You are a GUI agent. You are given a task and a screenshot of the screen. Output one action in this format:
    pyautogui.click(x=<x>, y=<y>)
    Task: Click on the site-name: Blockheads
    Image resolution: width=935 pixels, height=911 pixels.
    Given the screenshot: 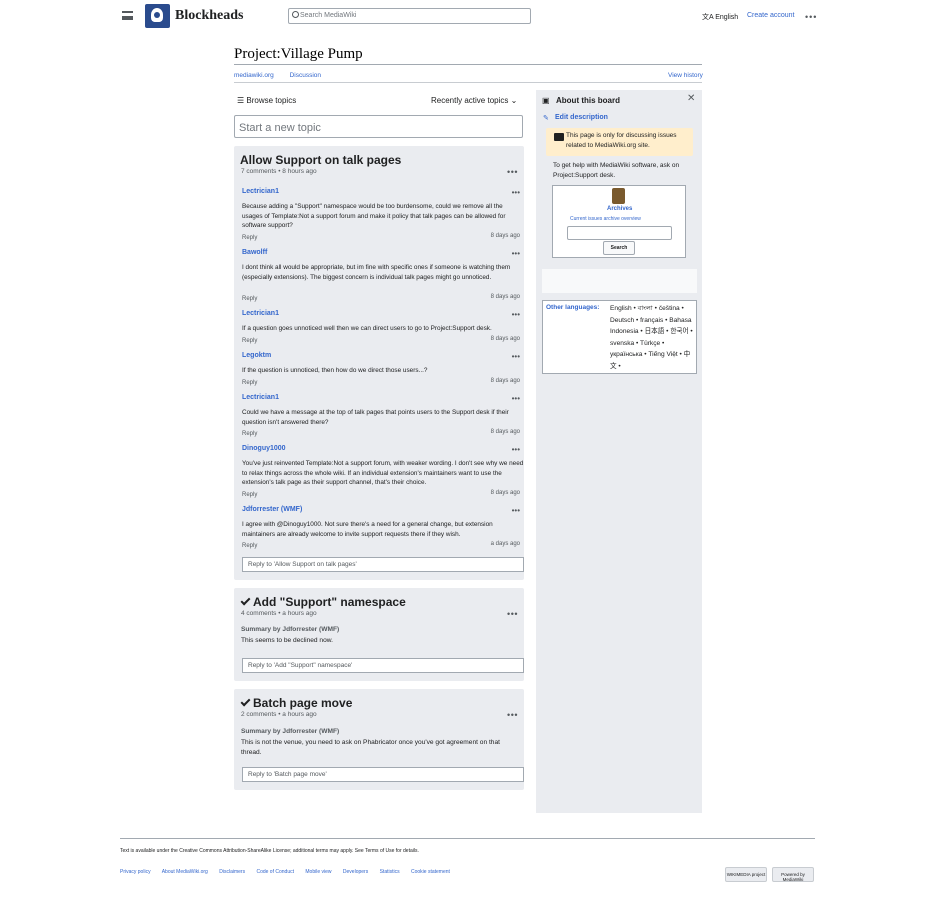 What is the action you would take?
    pyautogui.click(x=209, y=16)
    